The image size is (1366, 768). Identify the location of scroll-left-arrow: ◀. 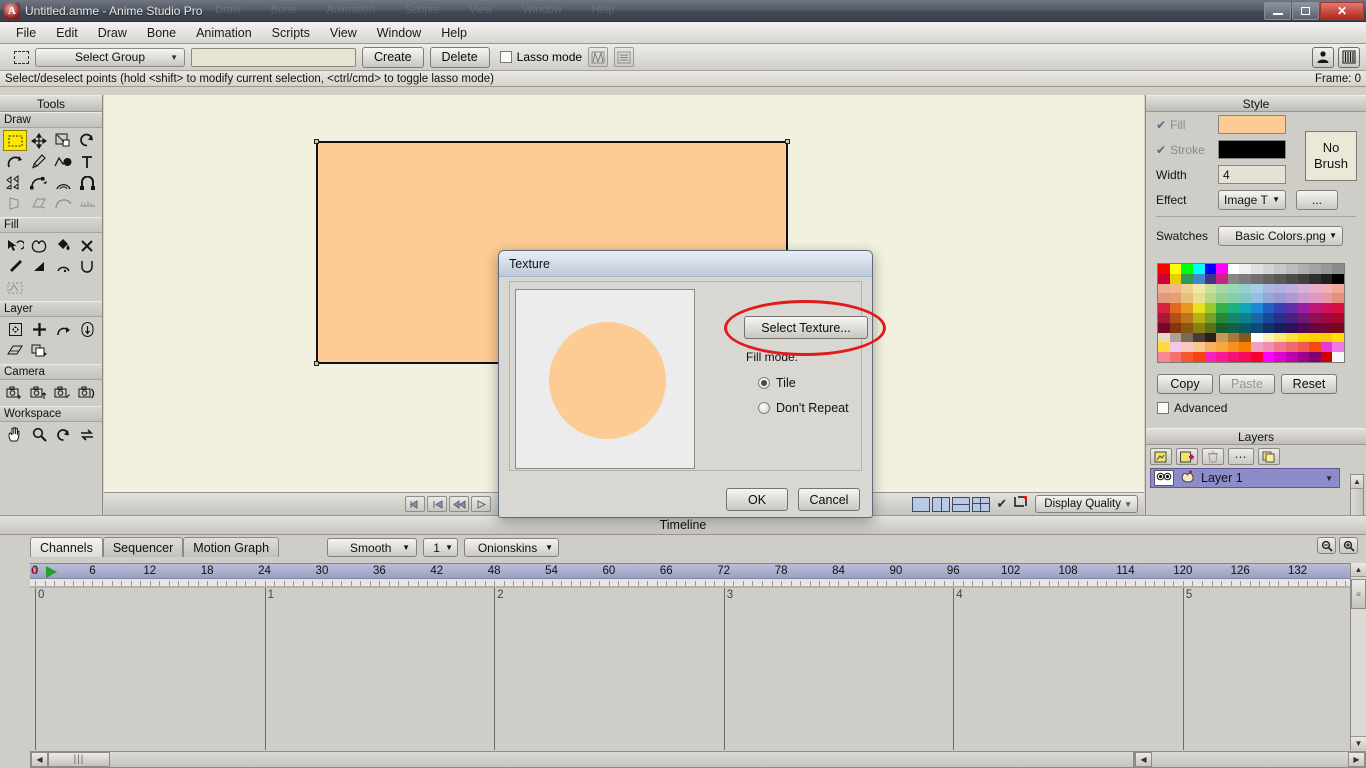
(1143, 759).